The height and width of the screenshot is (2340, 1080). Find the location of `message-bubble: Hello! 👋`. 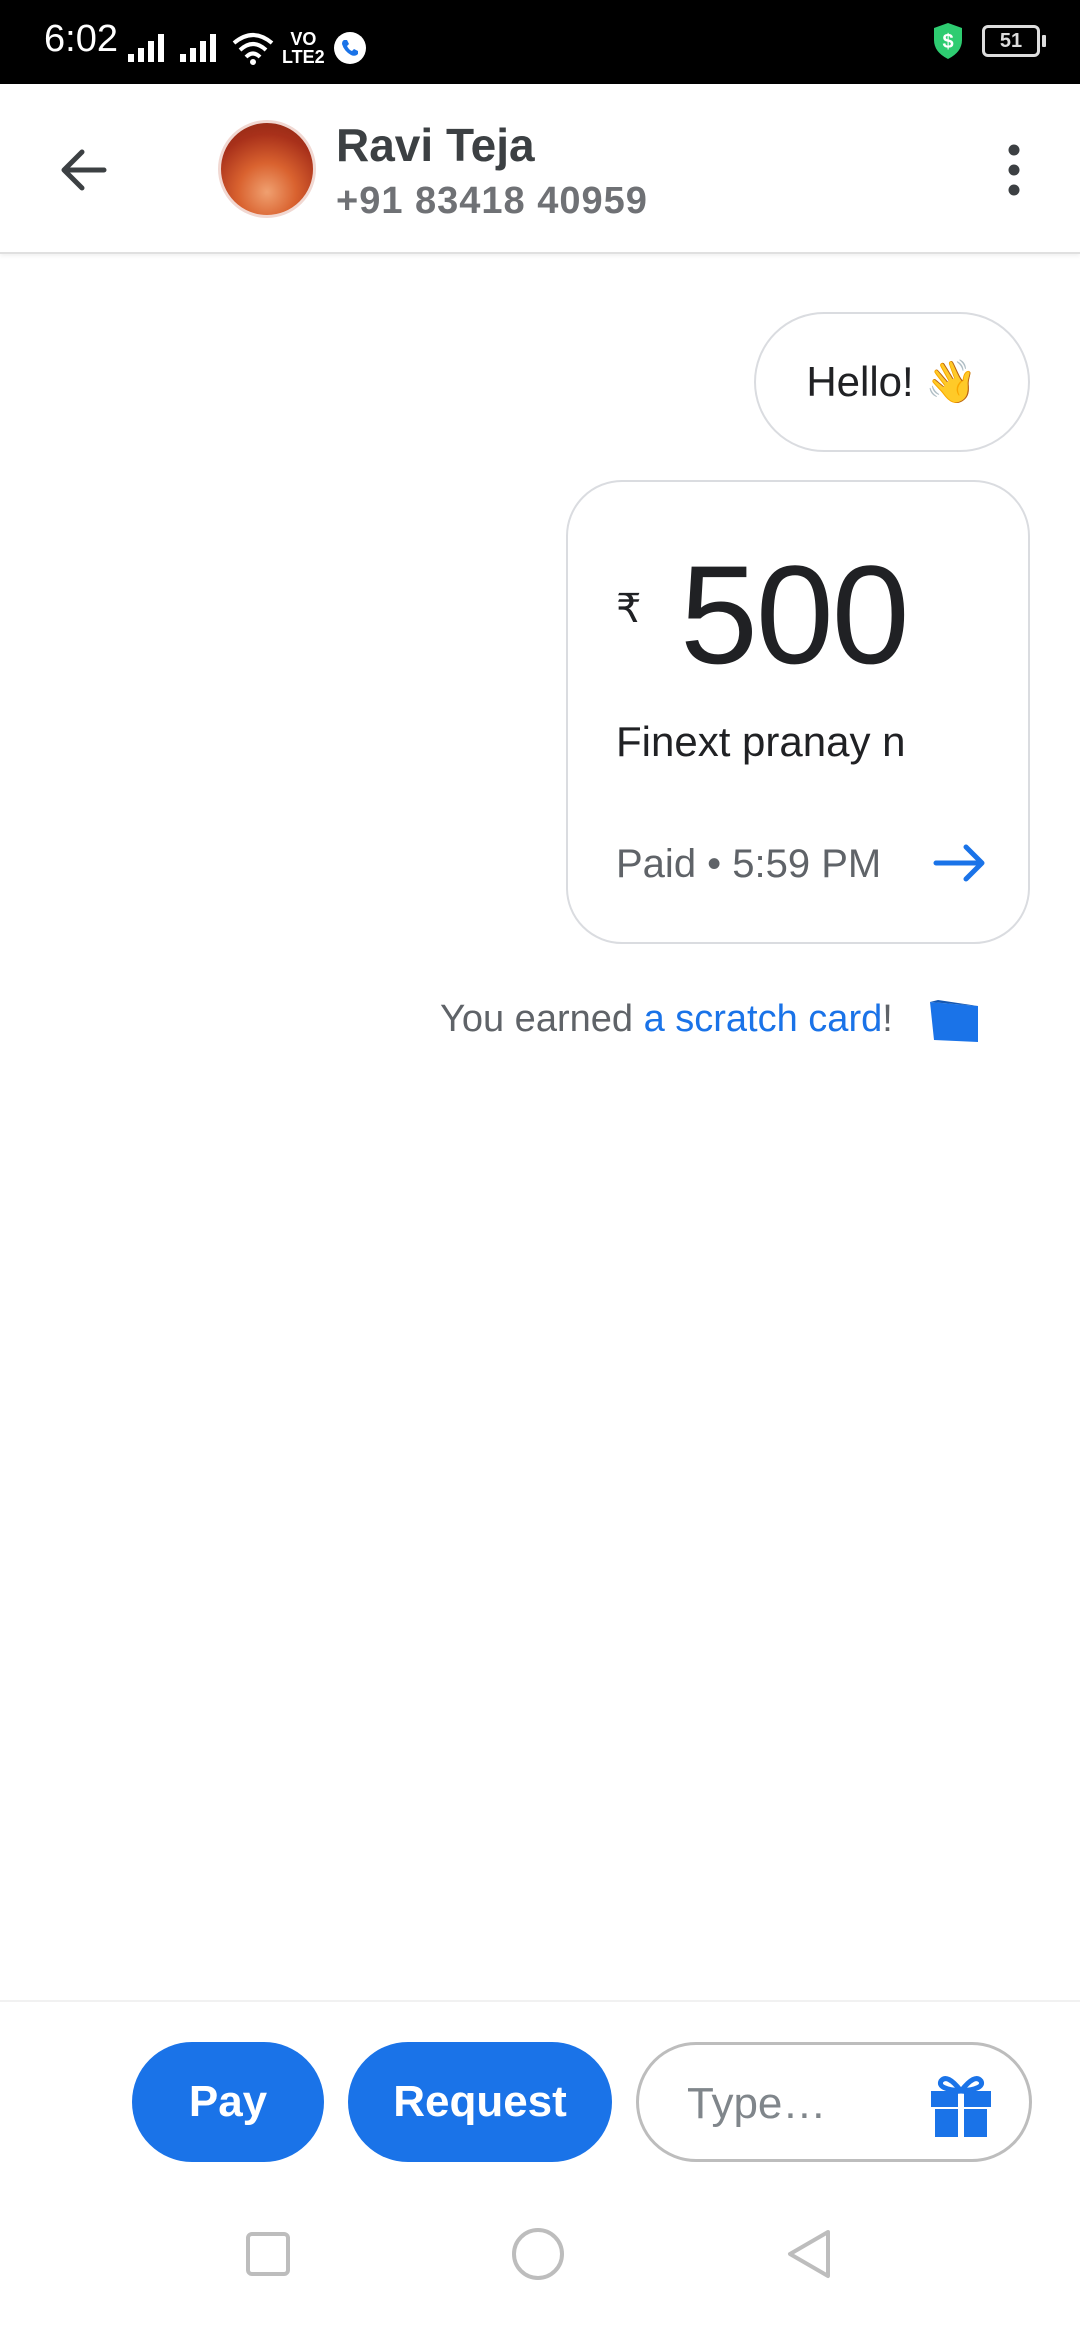

message-bubble: Hello! 👋 is located at coordinates (892, 382).